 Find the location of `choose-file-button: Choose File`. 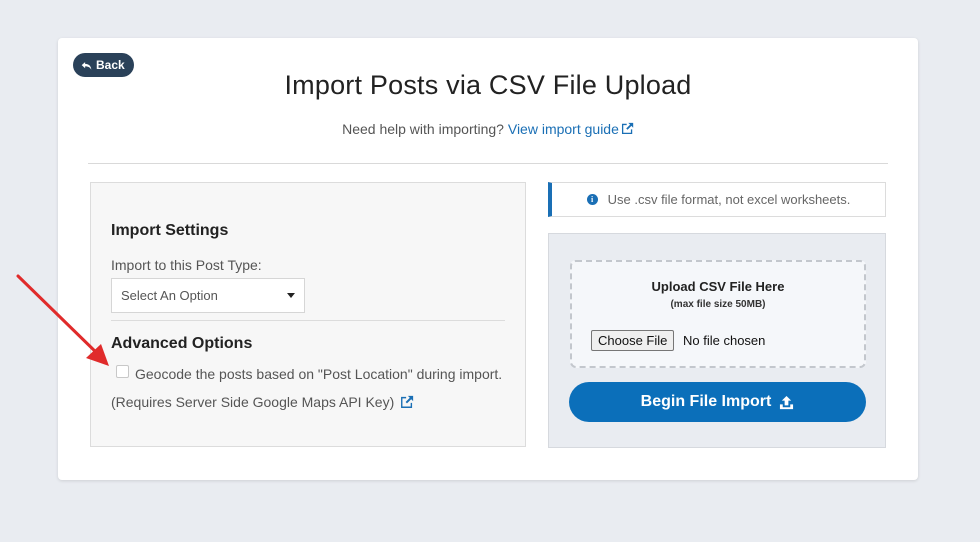

choose-file-button: Choose File is located at coordinates (633, 340).